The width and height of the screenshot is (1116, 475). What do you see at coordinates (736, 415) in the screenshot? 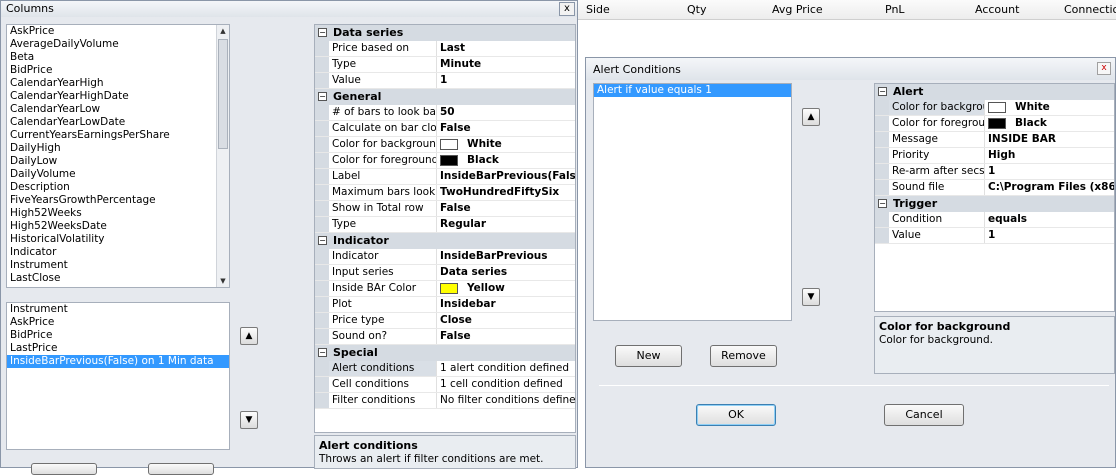
I see `ok-button: OK` at bounding box center [736, 415].